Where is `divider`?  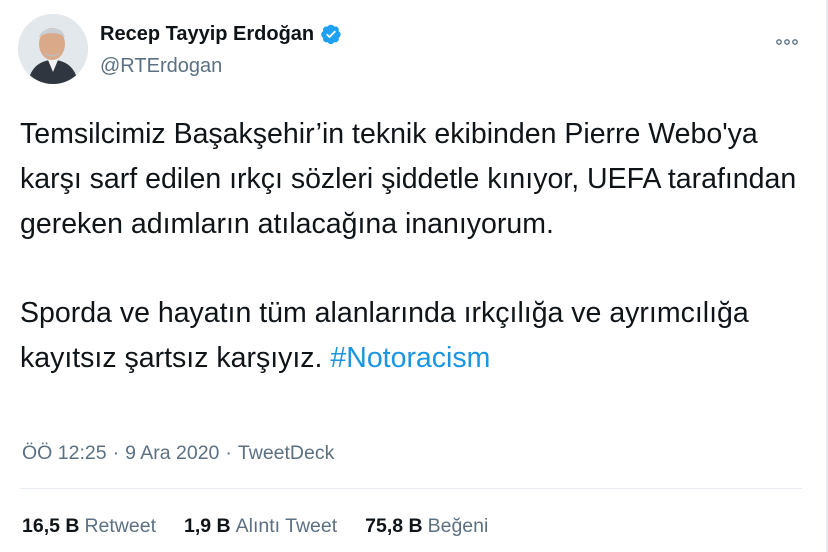 divider is located at coordinates (411, 488).